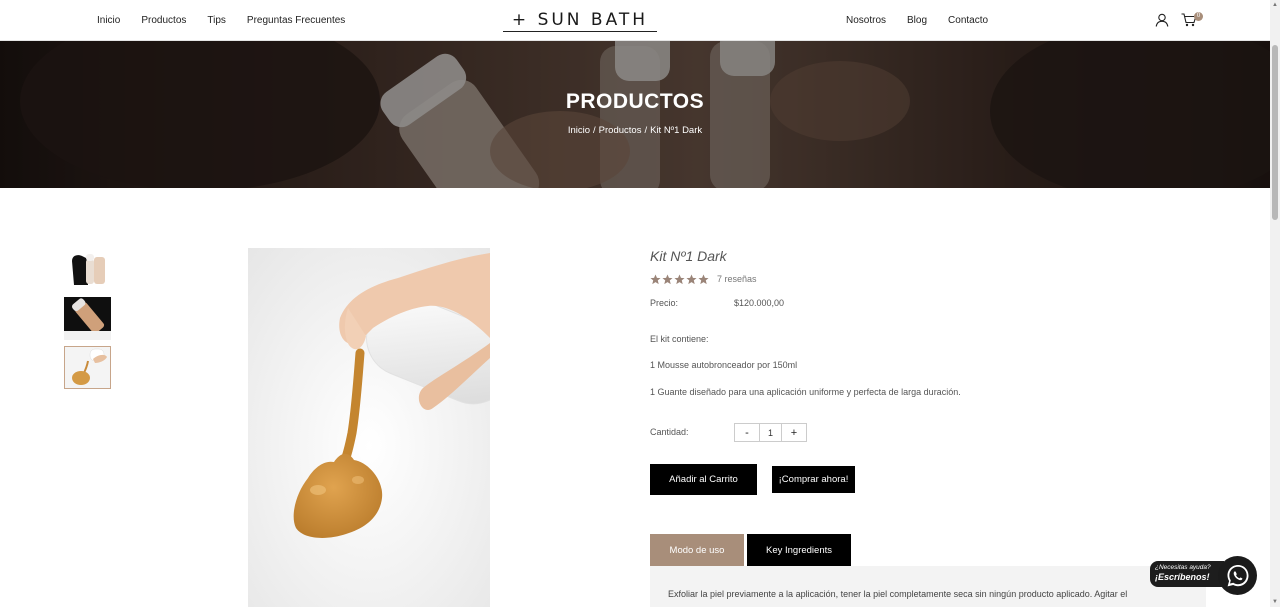 This screenshot has height=607, width=1280. What do you see at coordinates (635, 101) in the screenshot?
I see `page-title: PRODUCTOS` at bounding box center [635, 101].